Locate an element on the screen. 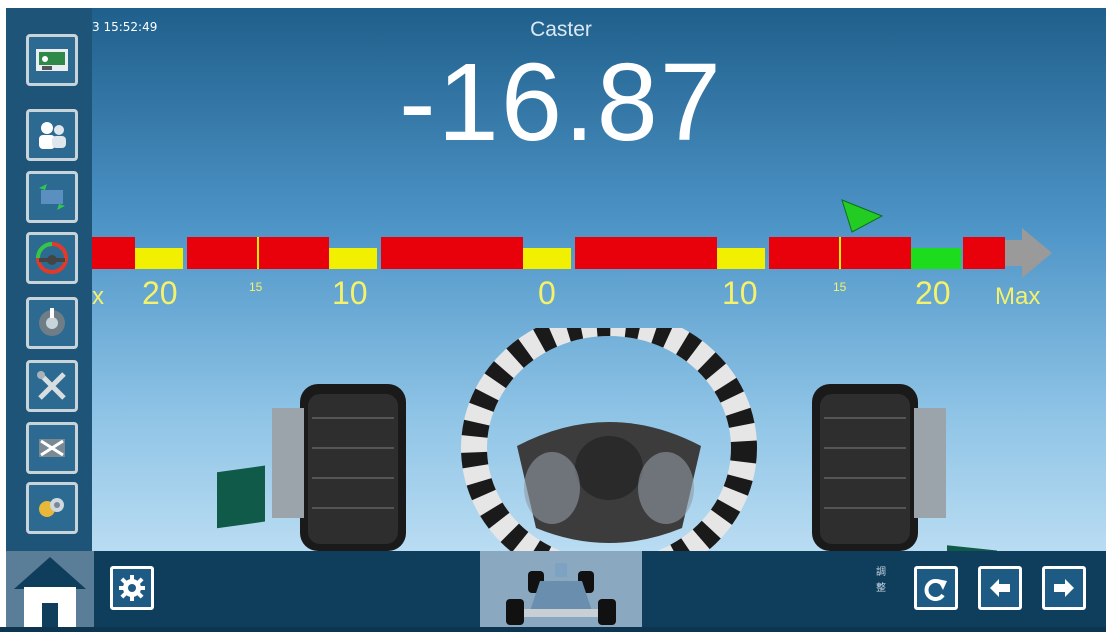 Image resolution: width=1106 pixels, height=632 pixels. arrow-left-icon is located at coordinates (1000, 588).